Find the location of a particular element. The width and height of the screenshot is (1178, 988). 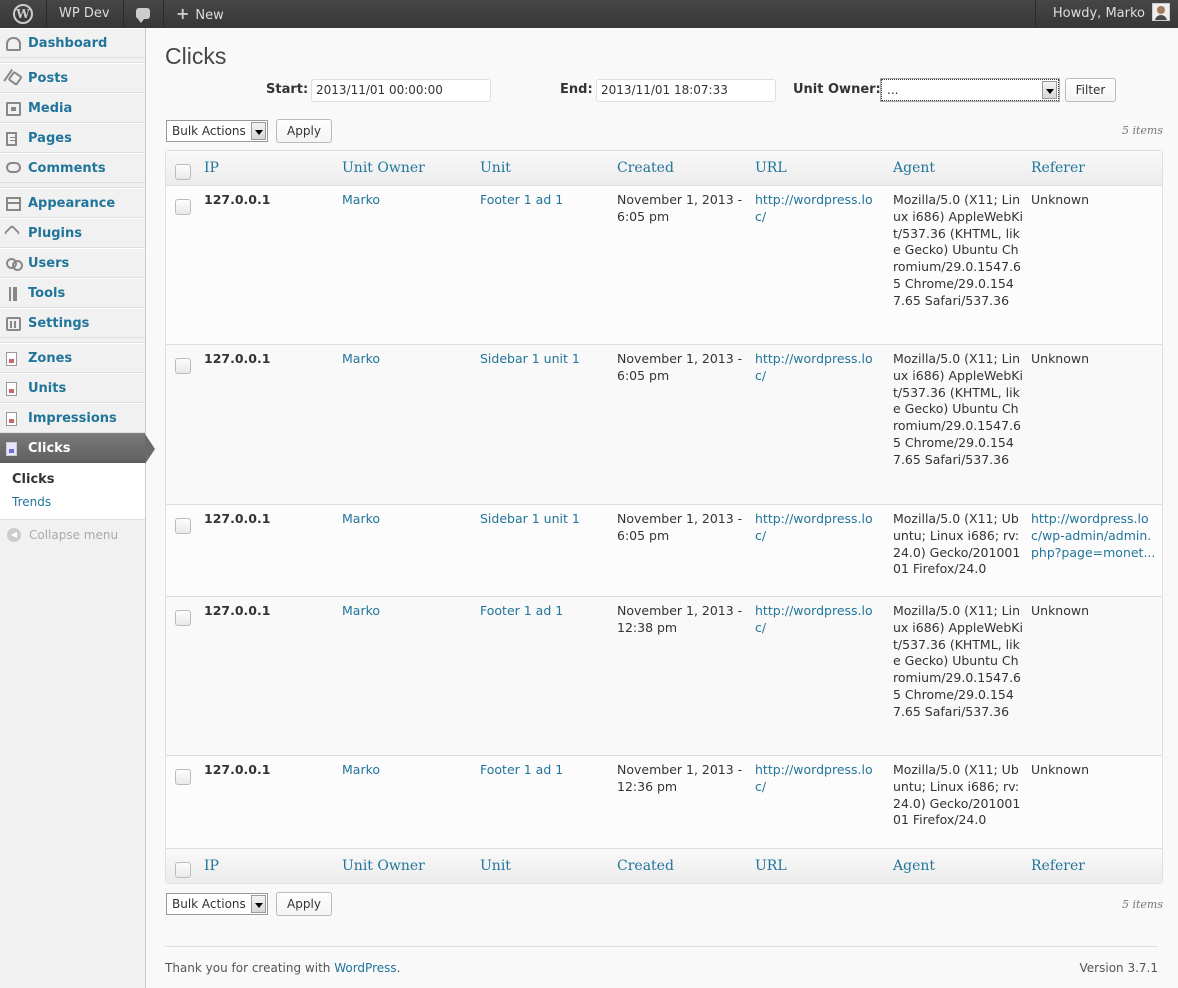

end-label: End: is located at coordinates (576, 89).